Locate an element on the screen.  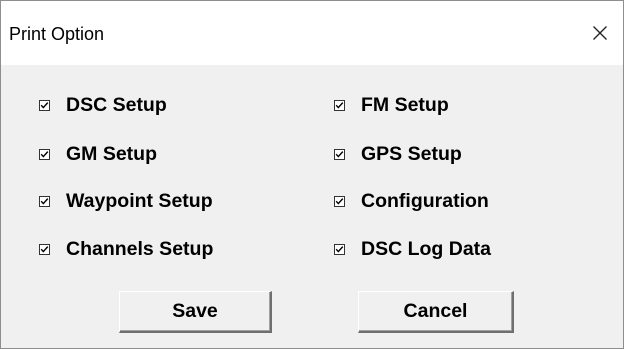
option-channels-setup: Channels Setup is located at coordinates (126, 249).